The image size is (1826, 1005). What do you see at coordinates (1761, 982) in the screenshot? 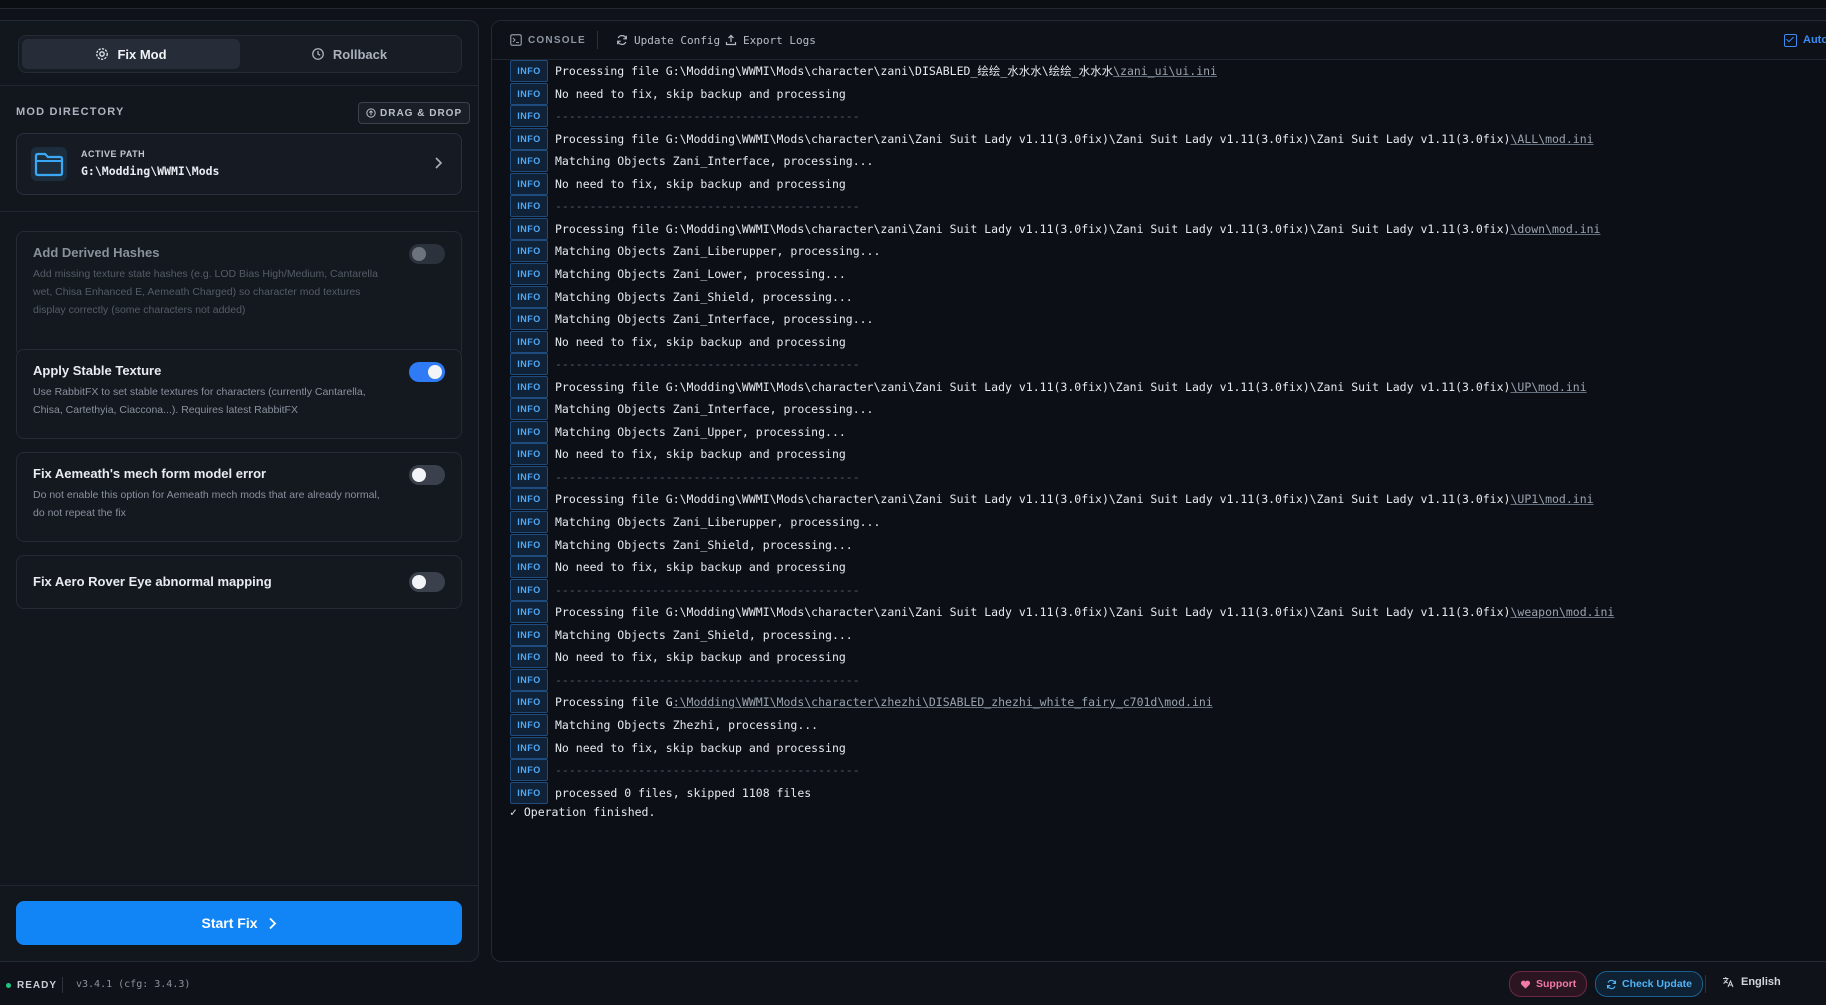
I see `language-label: English` at bounding box center [1761, 982].